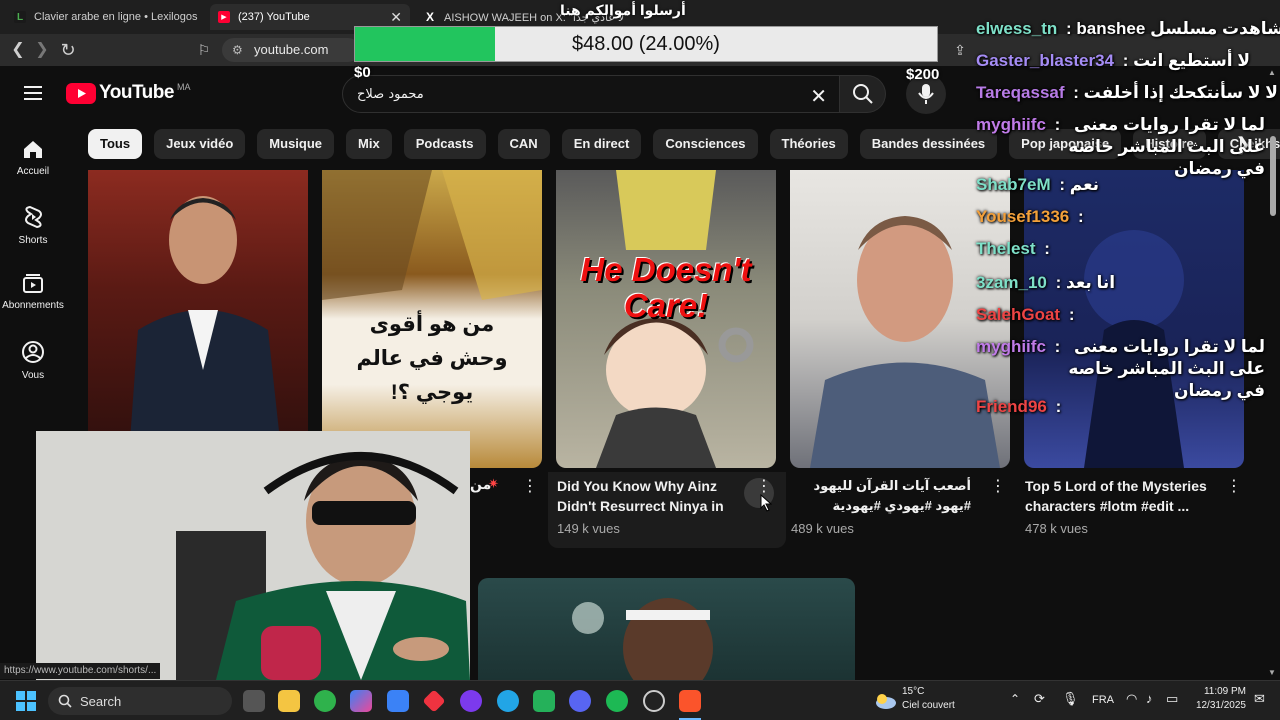 The image size is (1280, 720). Describe the element at coordinates (1192, 60) in the screenshot. I see `chat-text: لا أستطيع انت` at that location.